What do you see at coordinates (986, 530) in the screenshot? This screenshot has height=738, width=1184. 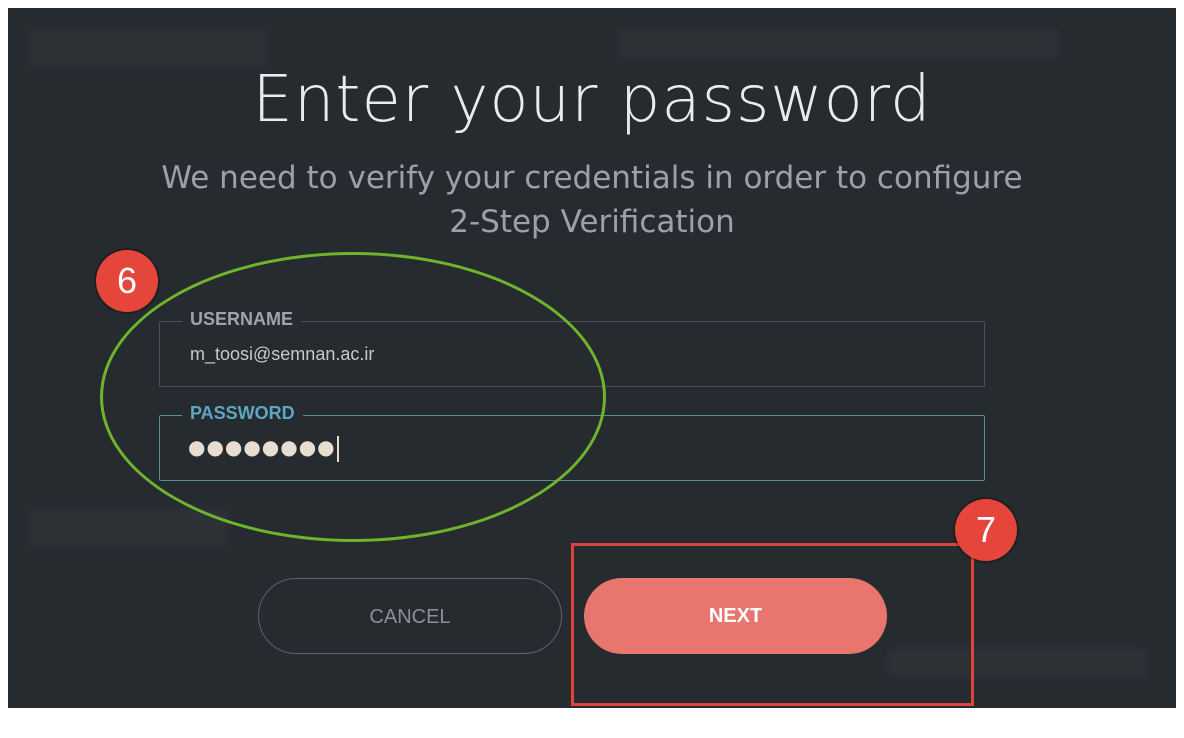 I see `step-7-badge: 7` at bounding box center [986, 530].